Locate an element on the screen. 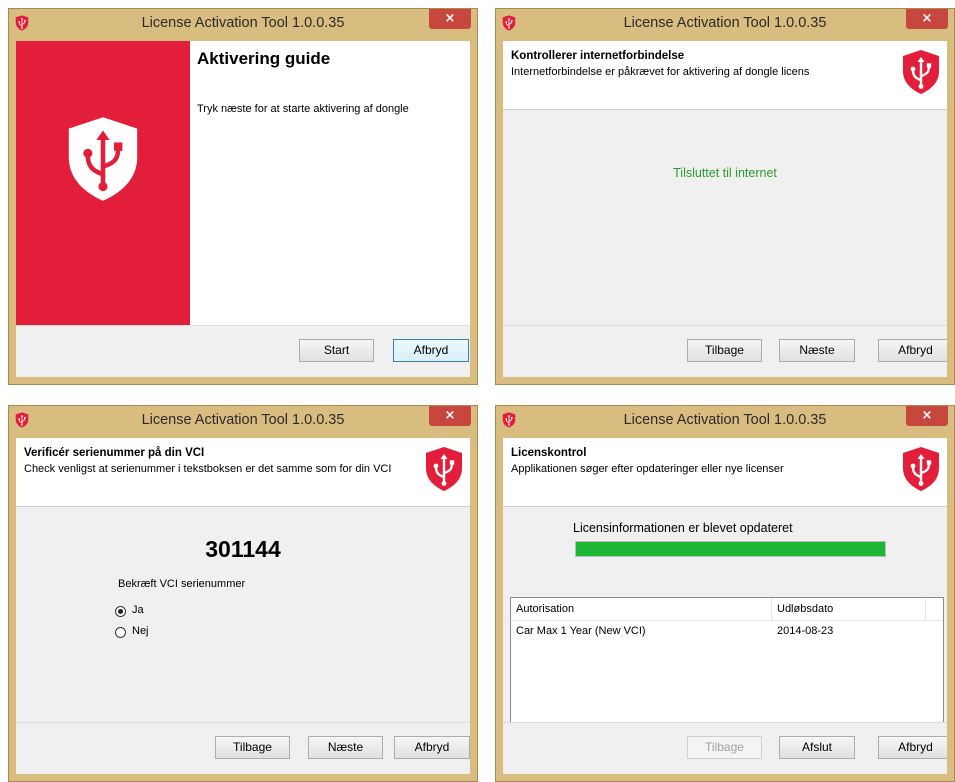  confirm-serial-label: Bekræft VCI serienummer is located at coordinates (182, 584).